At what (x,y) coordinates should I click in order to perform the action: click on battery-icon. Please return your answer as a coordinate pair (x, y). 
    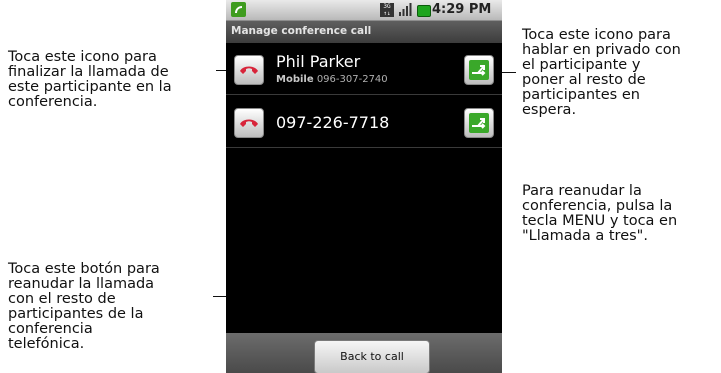
    Looking at the image, I should click on (424, 11).